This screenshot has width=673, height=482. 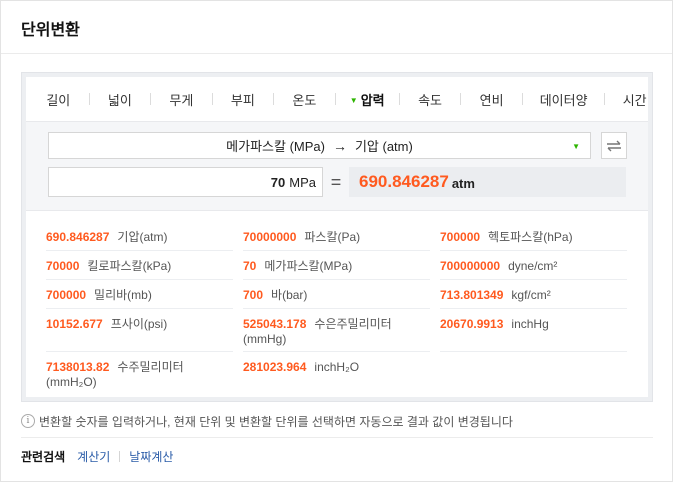 I want to click on result-item: 70000000 파스칼(Pa), so click(x=336, y=236).